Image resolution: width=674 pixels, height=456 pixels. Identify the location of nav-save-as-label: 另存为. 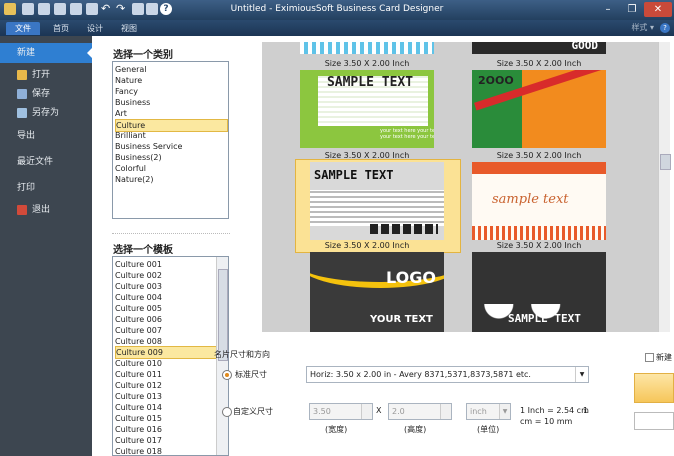
(46, 113).